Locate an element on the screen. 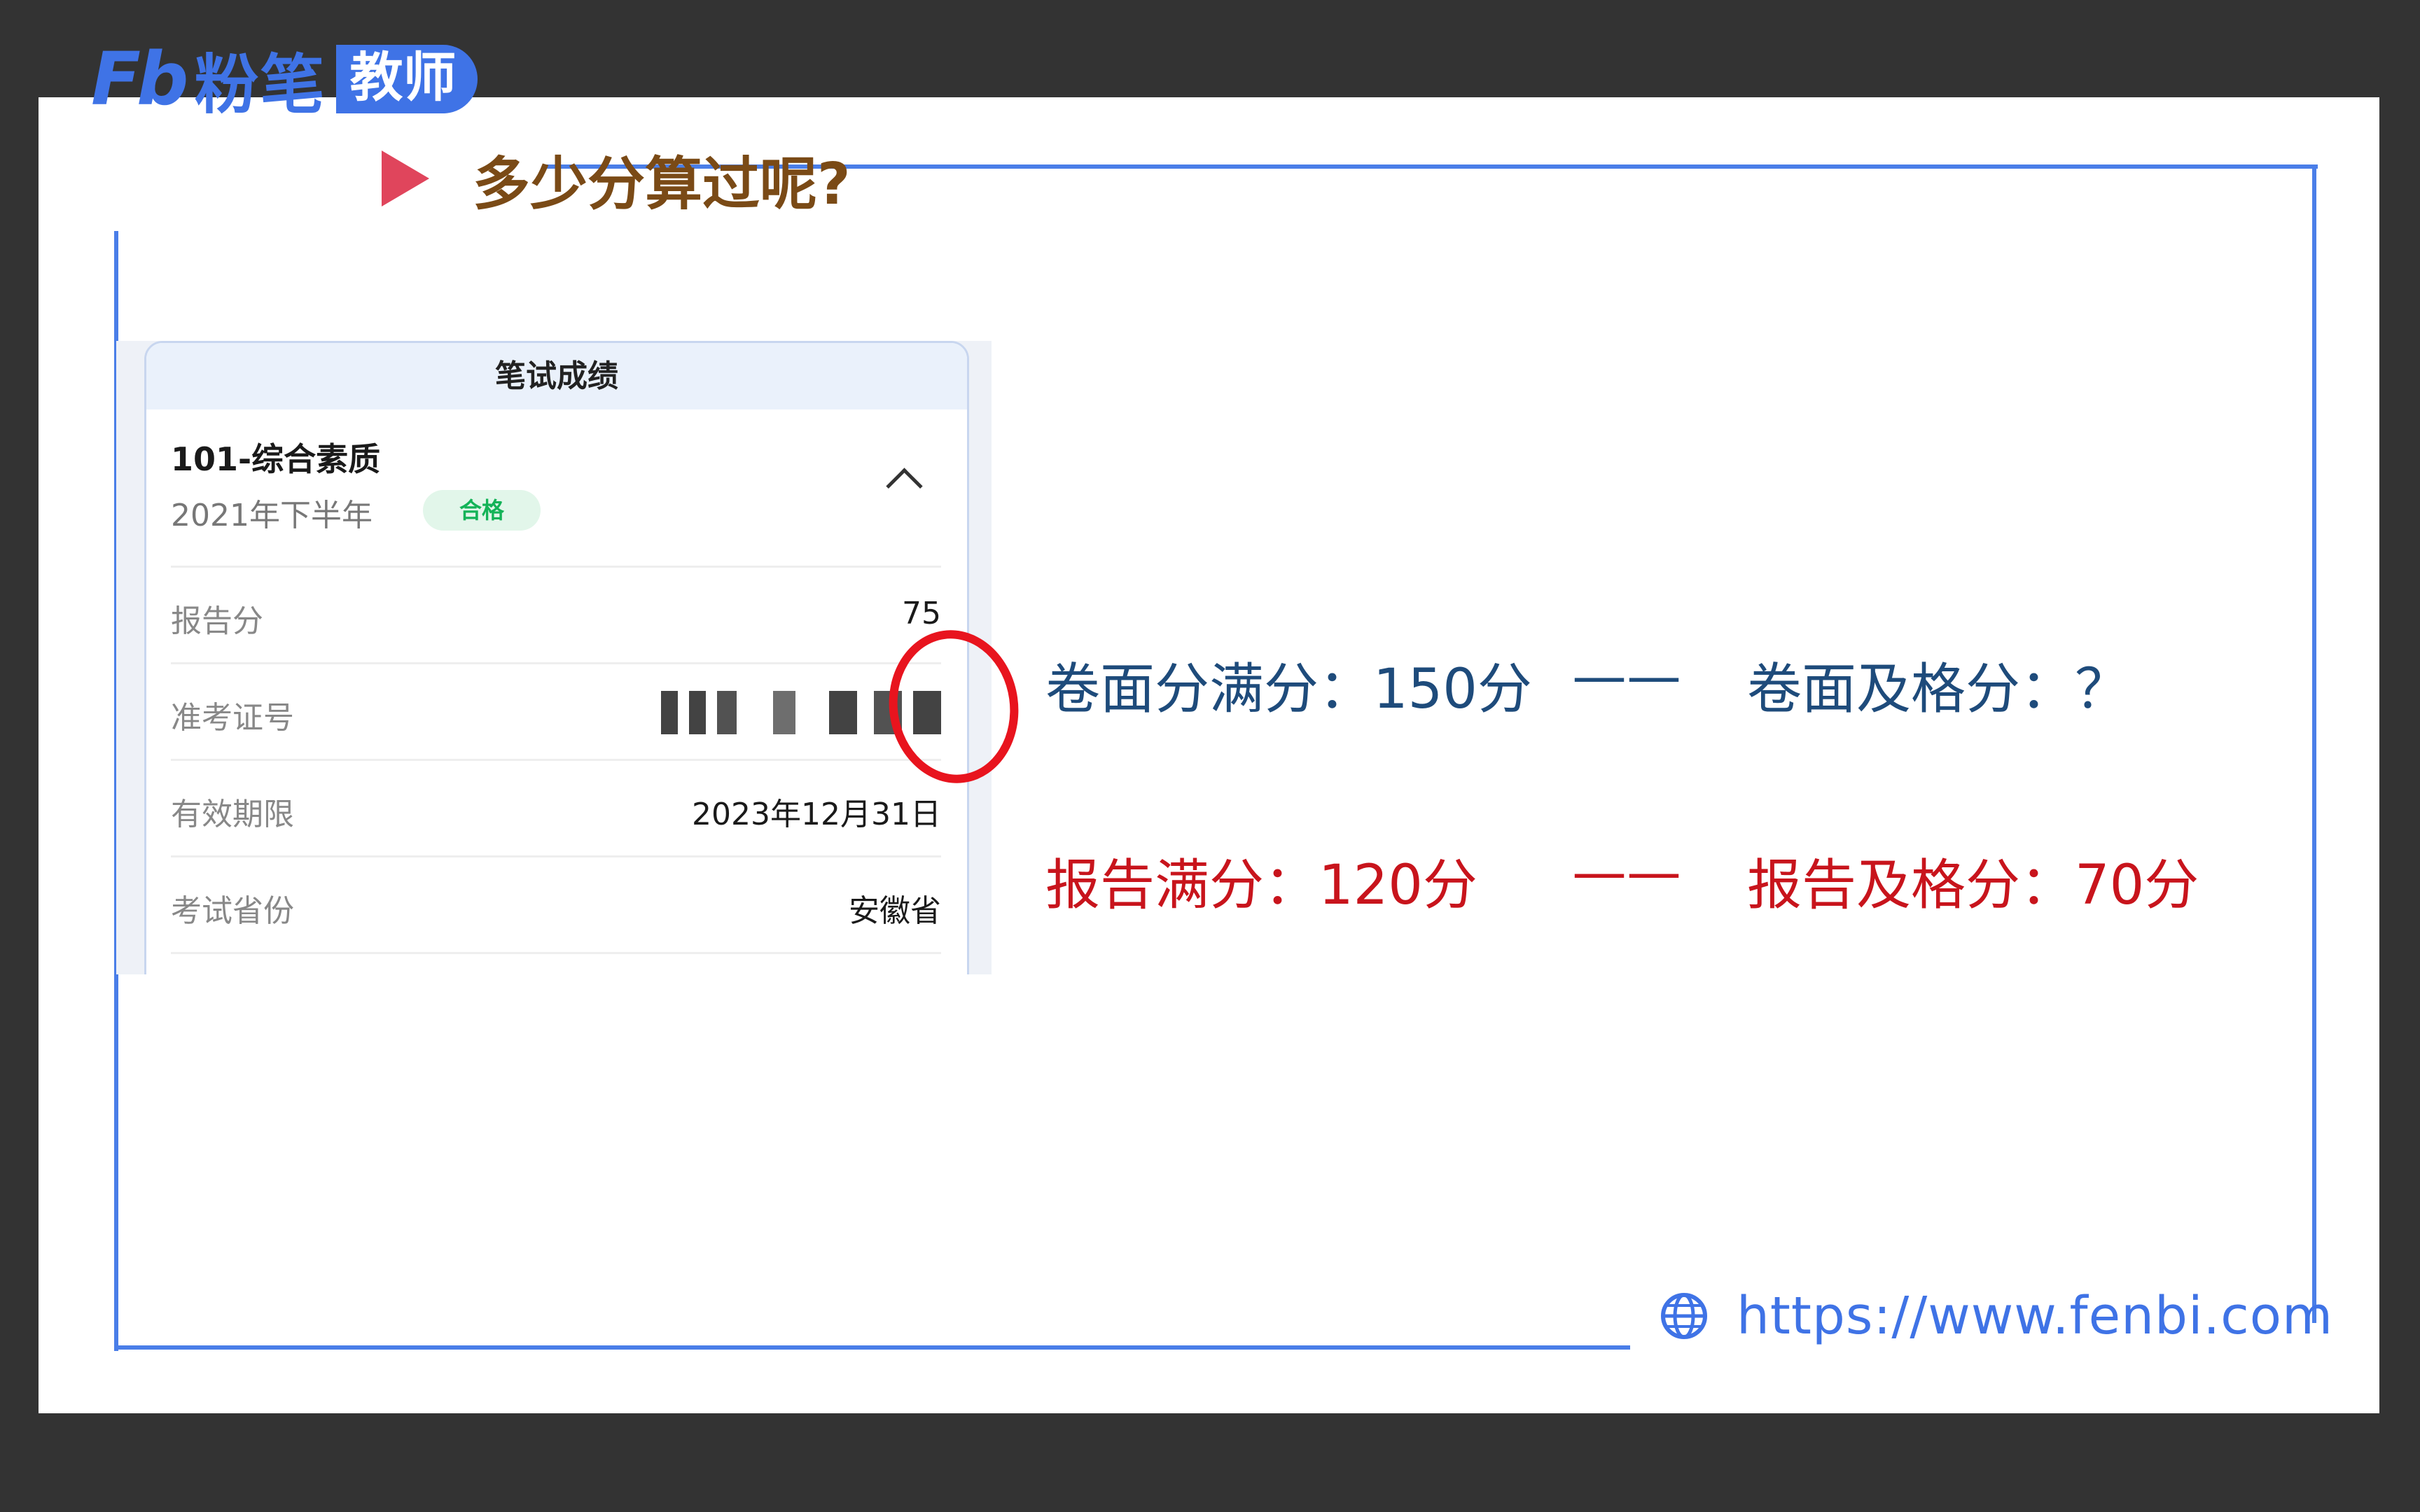 The height and width of the screenshot is (1512, 2420). report-full-score: 报告满分：120分 is located at coordinates (1261, 885).